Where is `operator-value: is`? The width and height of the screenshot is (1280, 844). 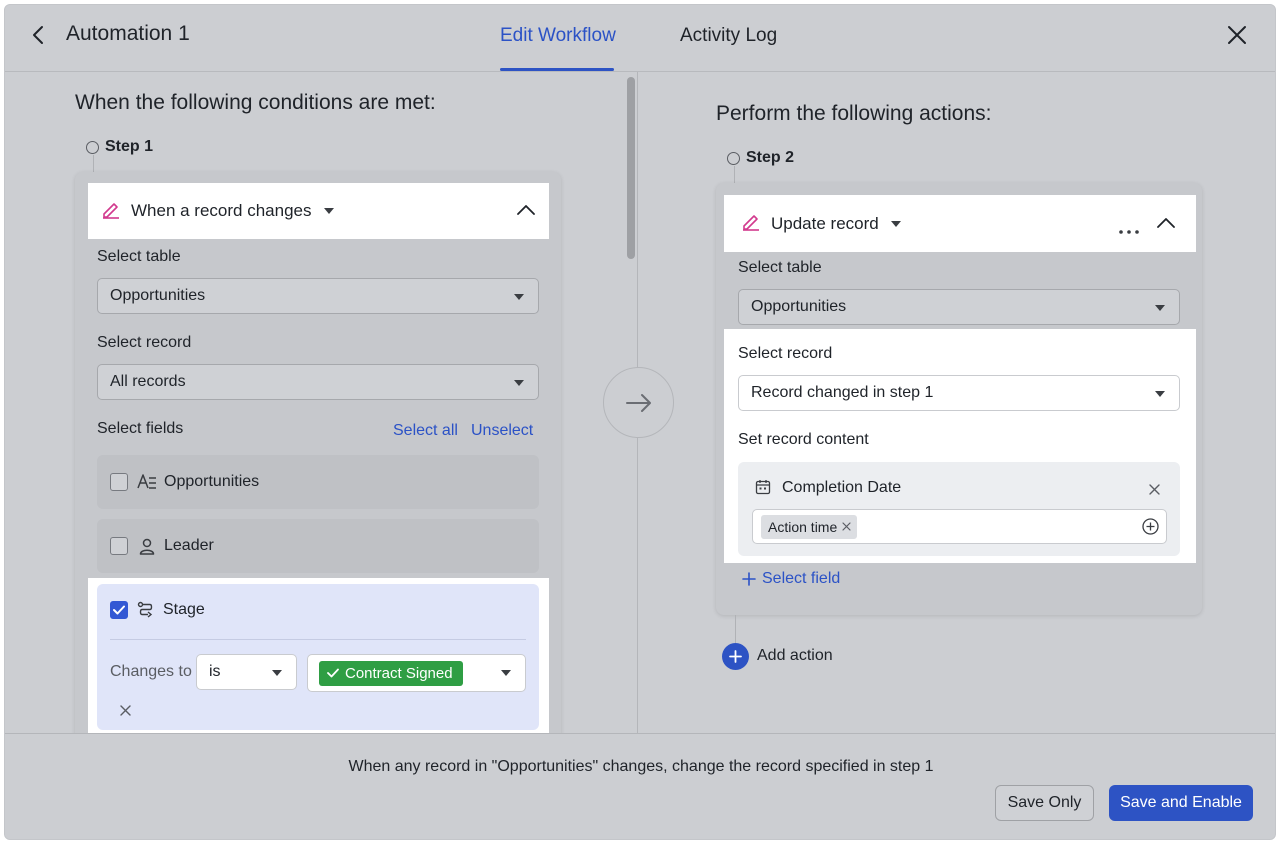
operator-value: is is located at coordinates (215, 671).